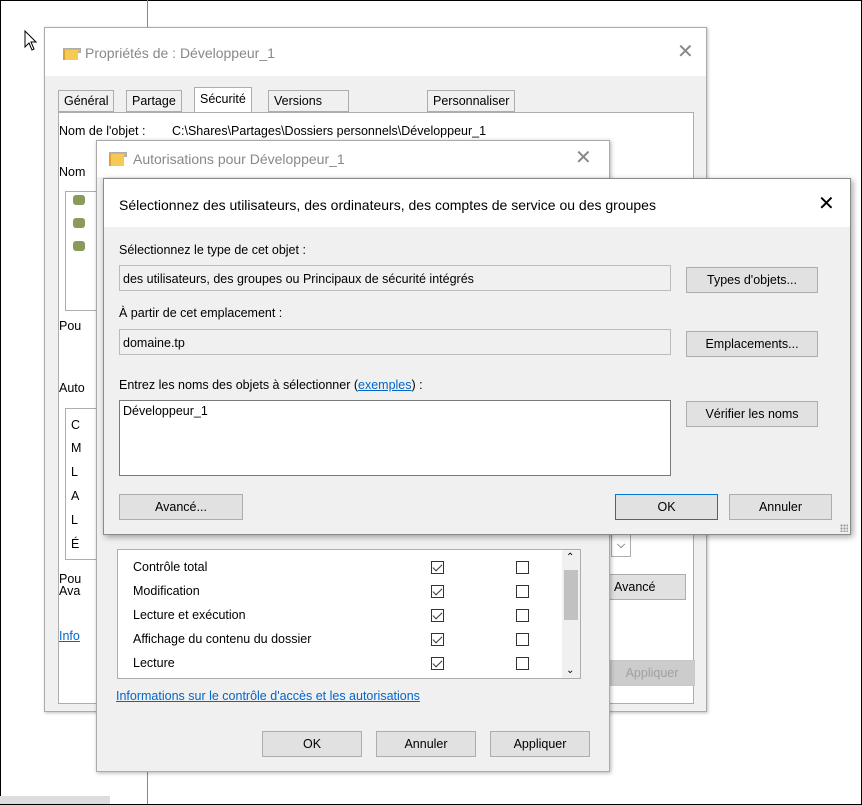  What do you see at coordinates (844, 528) in the screenshot?
I see `resize-grip` at bounding box center [844, 528].